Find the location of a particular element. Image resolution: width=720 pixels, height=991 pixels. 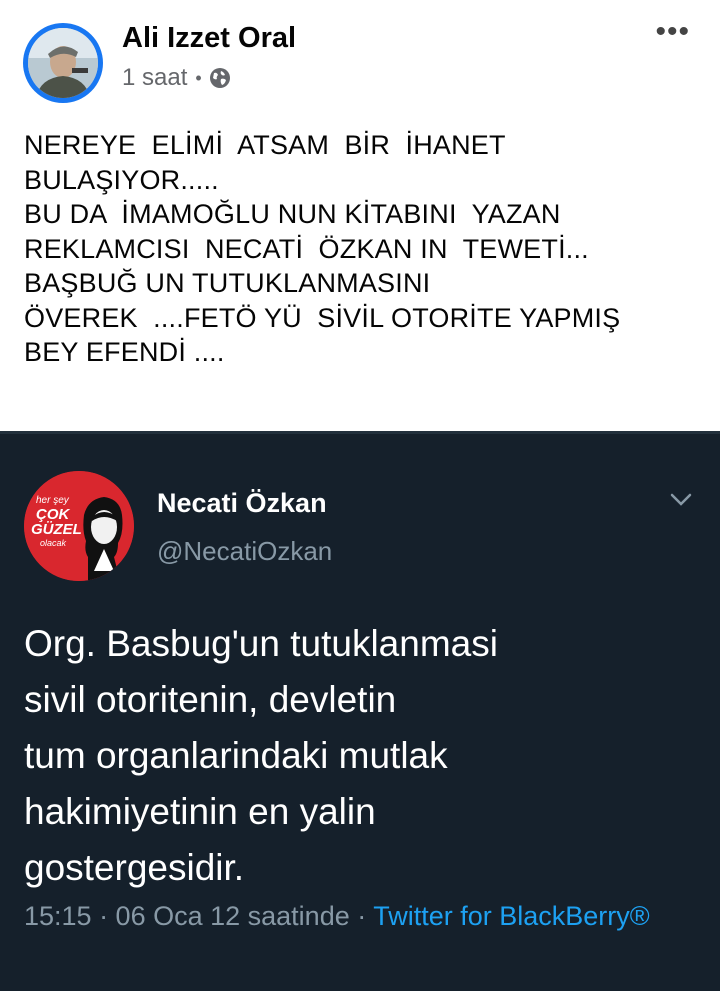

tweet-avatar: her şey ÇOK GÜZEL olacak is located at coordinates (79, 526).